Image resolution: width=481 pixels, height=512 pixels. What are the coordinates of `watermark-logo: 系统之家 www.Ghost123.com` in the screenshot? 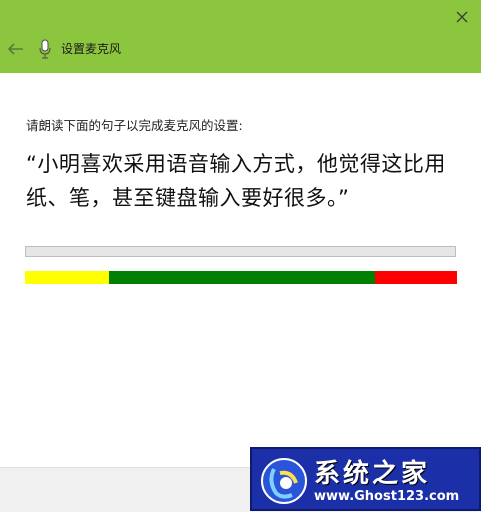 It's located at (365, 479).